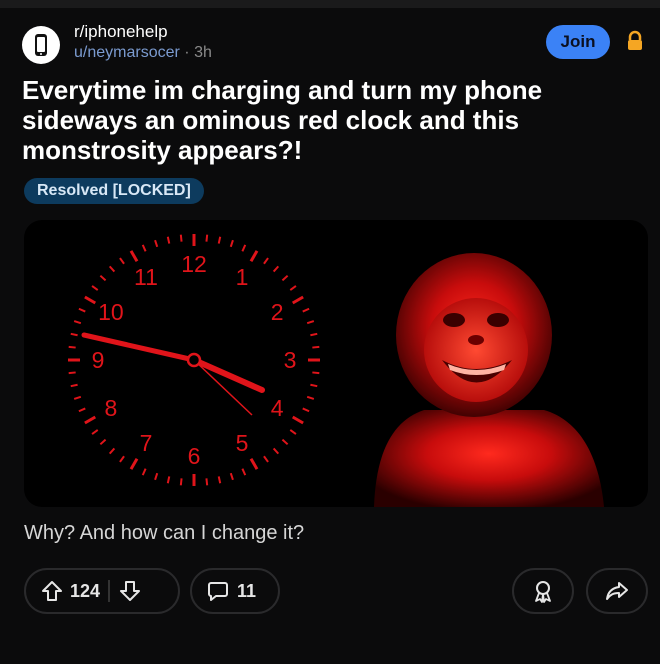 This screenshot has height=664, width=660. What do you see at coordinates (52, 591) in the screenshot?
I see `upvote-icon` at bounding box center [52, 591].